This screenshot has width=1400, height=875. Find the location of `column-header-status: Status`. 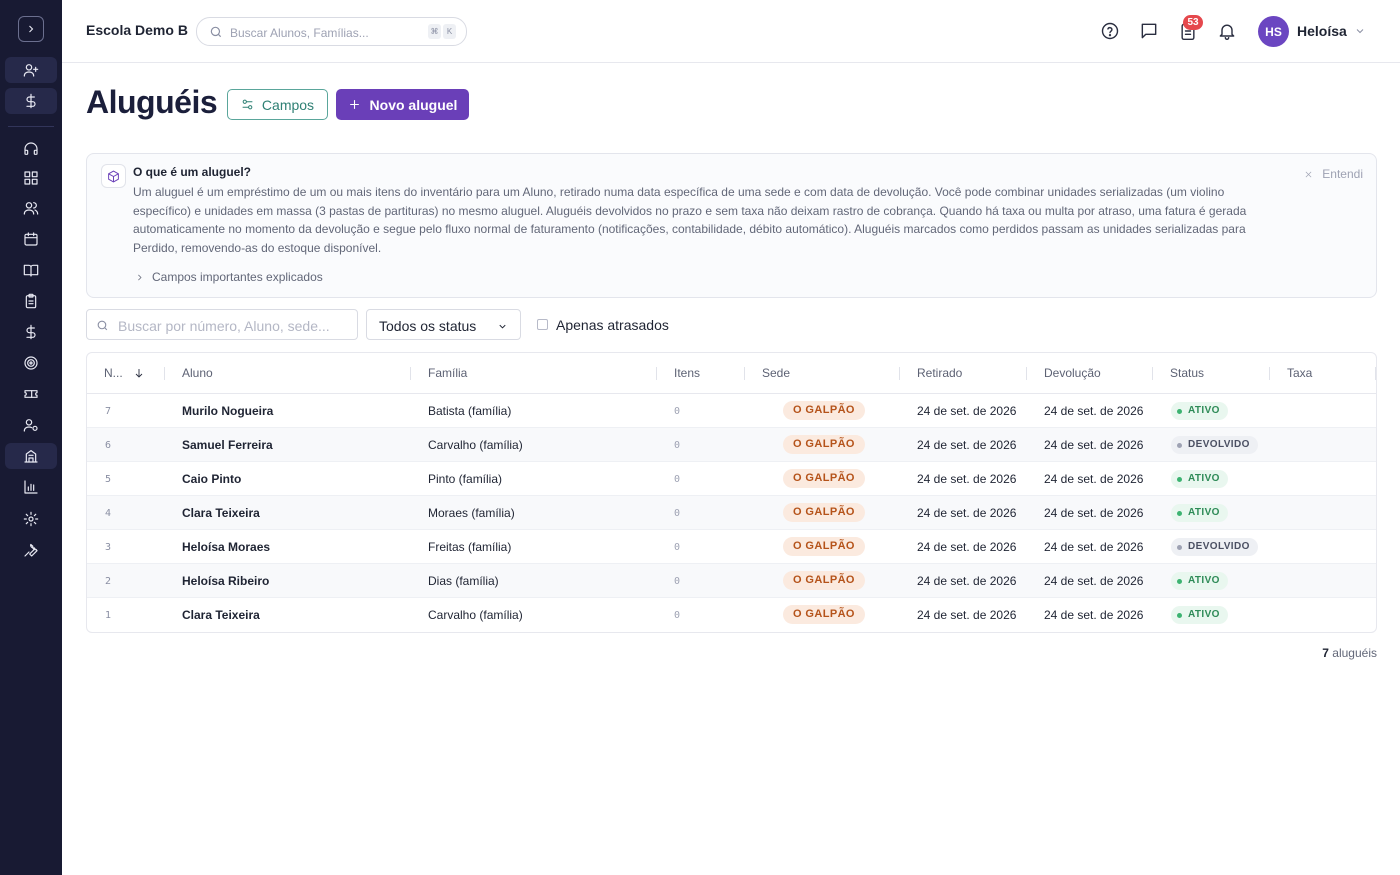

column-header-status: Status is located at coordinates (1187, 373).